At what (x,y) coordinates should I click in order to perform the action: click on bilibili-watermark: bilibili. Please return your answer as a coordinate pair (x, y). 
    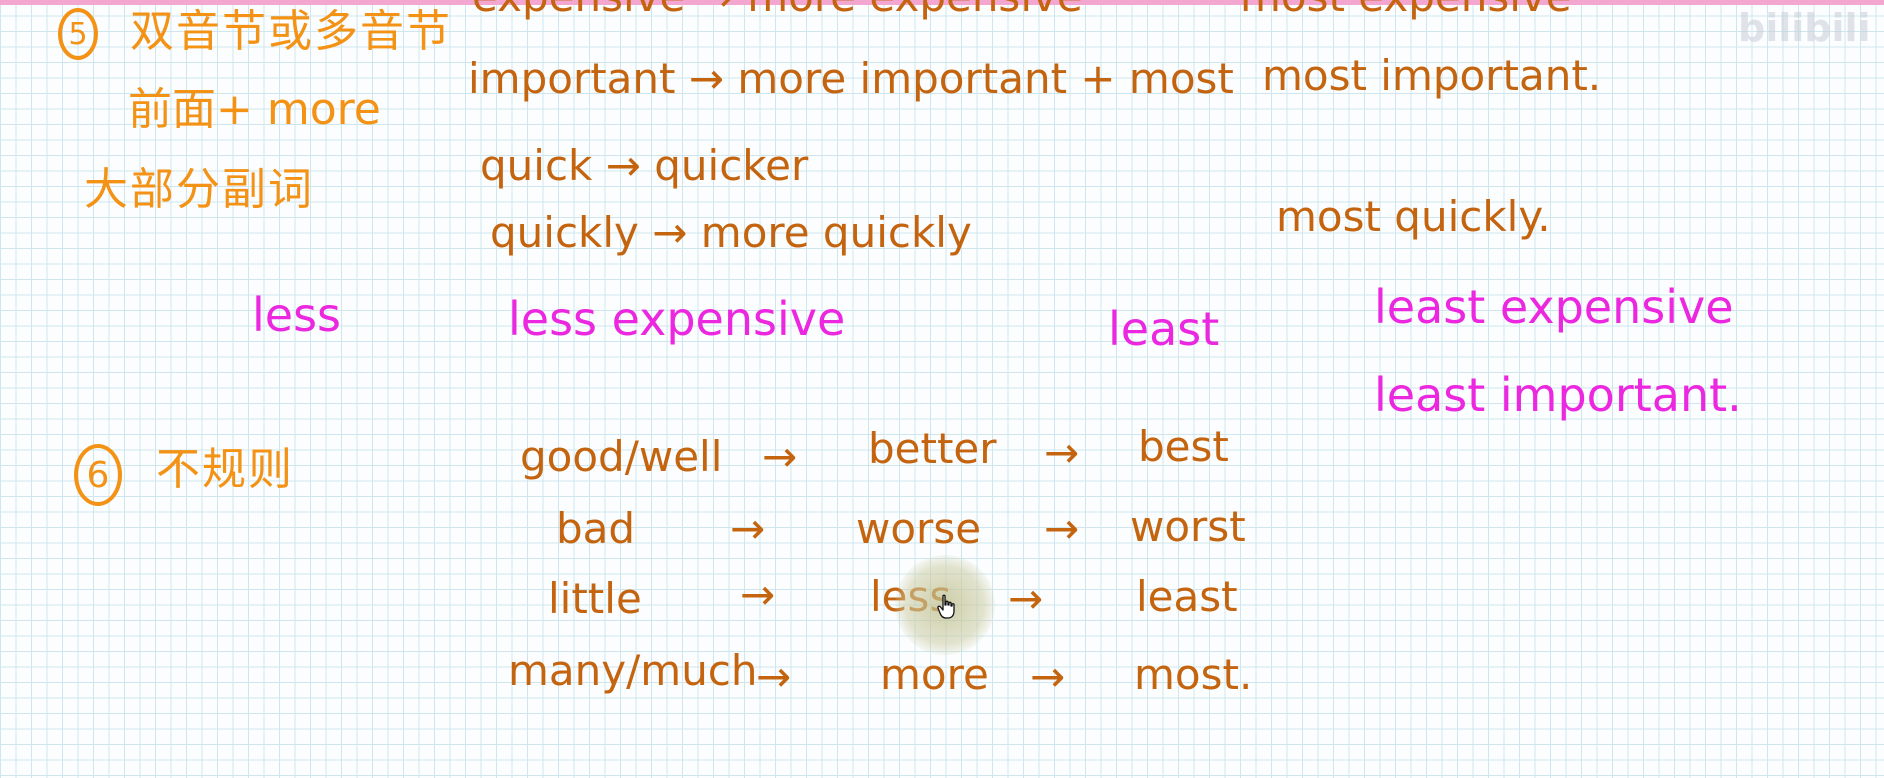
    Looking at the image, I should click on (1804, 28).